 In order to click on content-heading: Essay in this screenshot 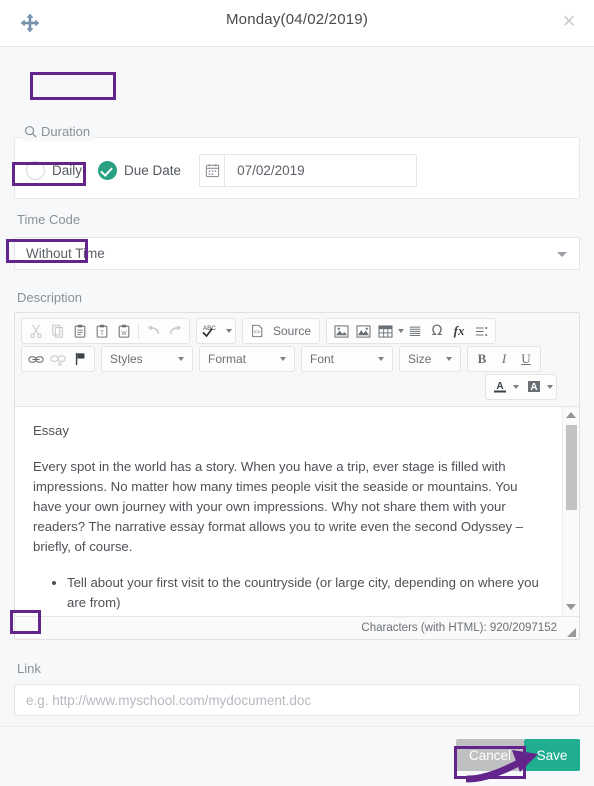, I will do `click(51, 430)`.